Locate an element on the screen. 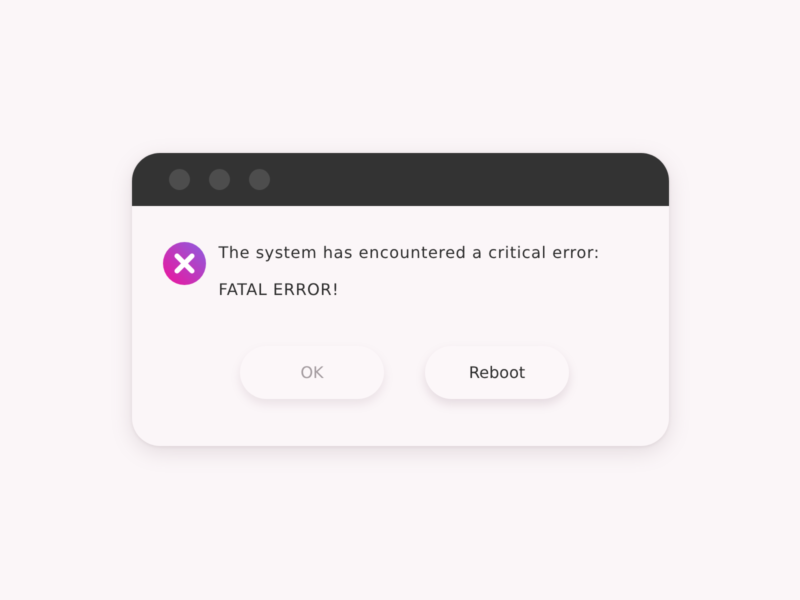 Image resolution: width=800 pixels, height=600 pixels. error-detail: FATAL ERROR! is located at coordinates (279, 289).